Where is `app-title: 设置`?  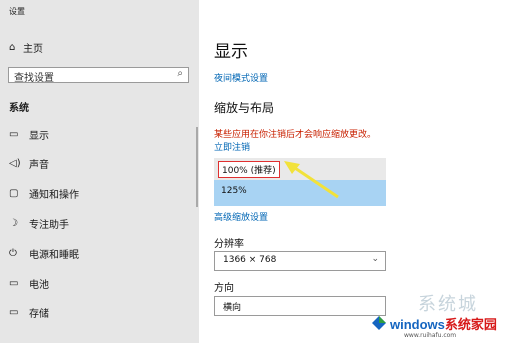 app-title: 设置 is located at coordinates (17, 11).